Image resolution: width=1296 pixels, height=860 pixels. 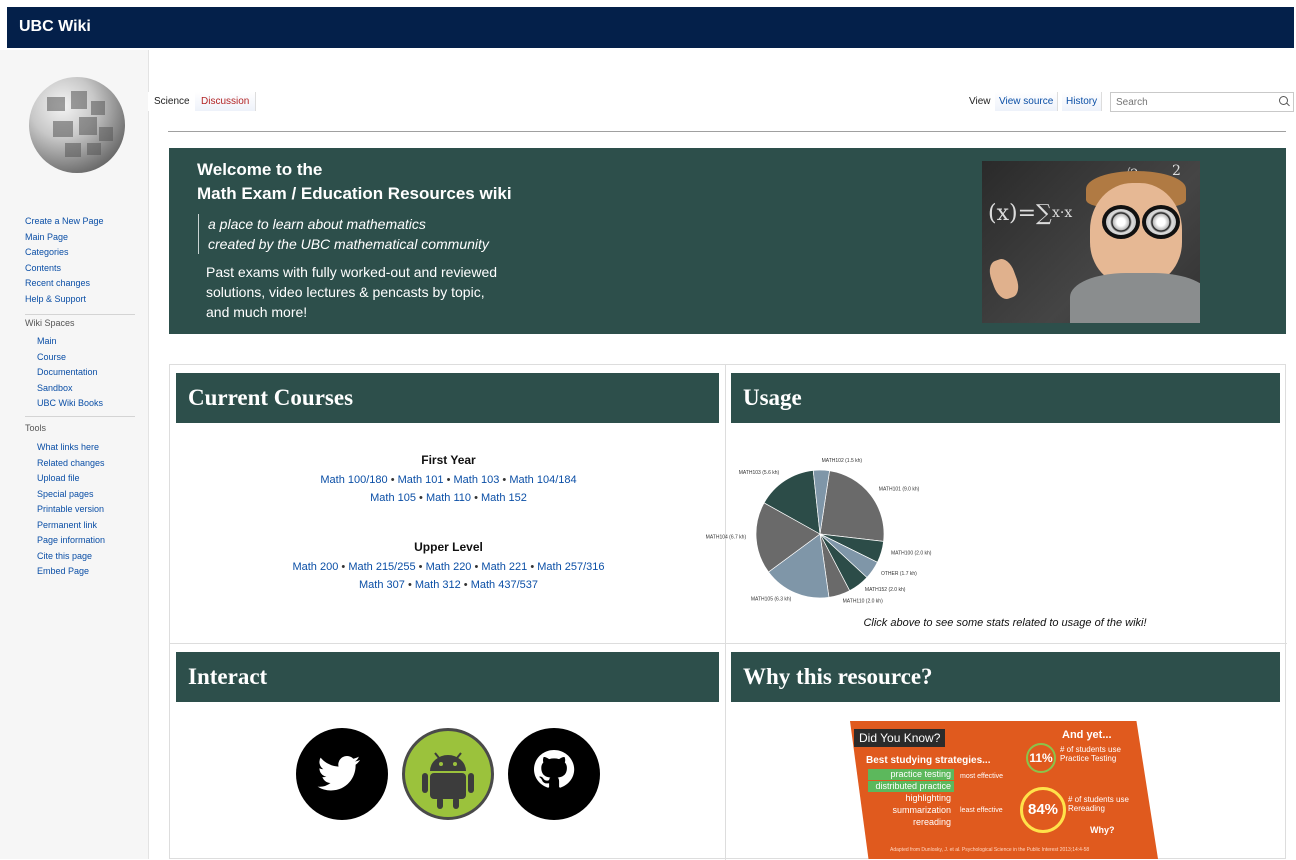 What do you see at coordinates (911, 553) in the screenshot?
I see `pie-label: MATH100 (2.0 kh)` at bounding box center [911, 553].